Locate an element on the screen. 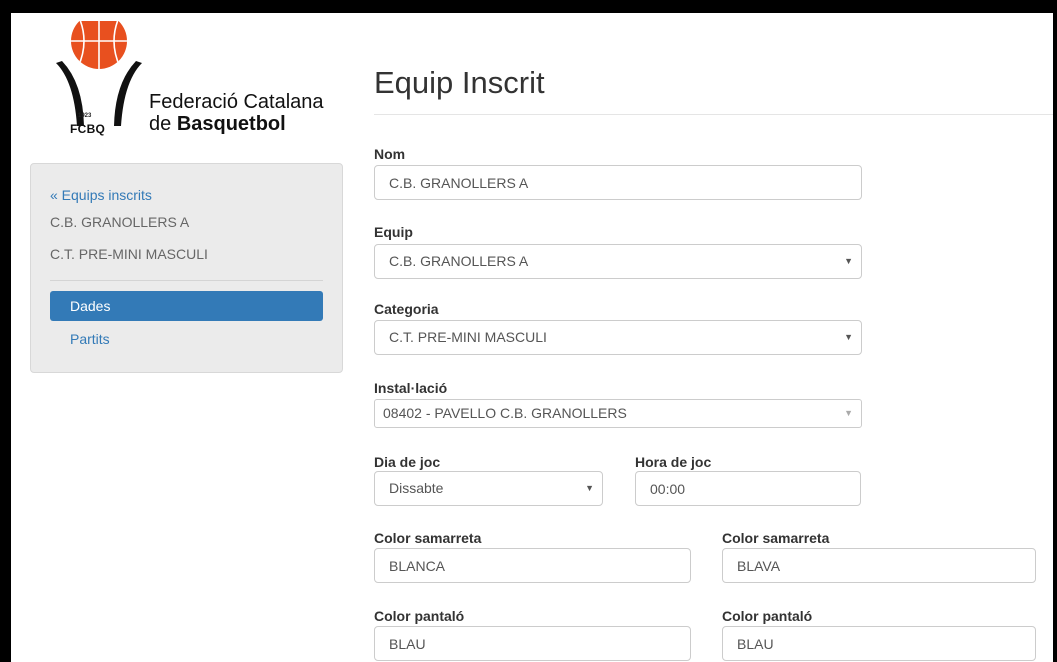 The image size is (1057, 662). color-pantalo-2-input is located at coordinates (879, 643).